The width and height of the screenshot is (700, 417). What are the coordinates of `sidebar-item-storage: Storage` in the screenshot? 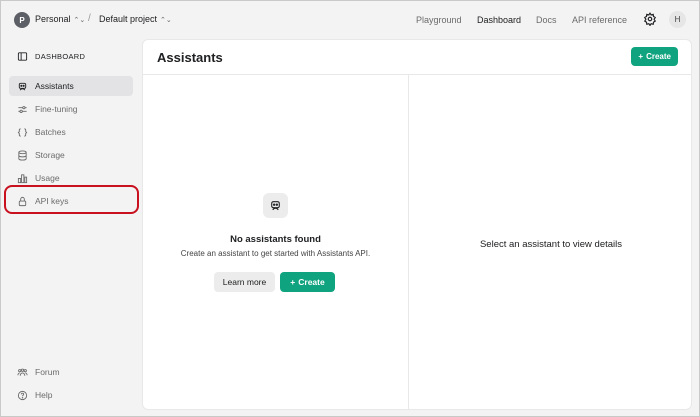 It's located at (71, 155).